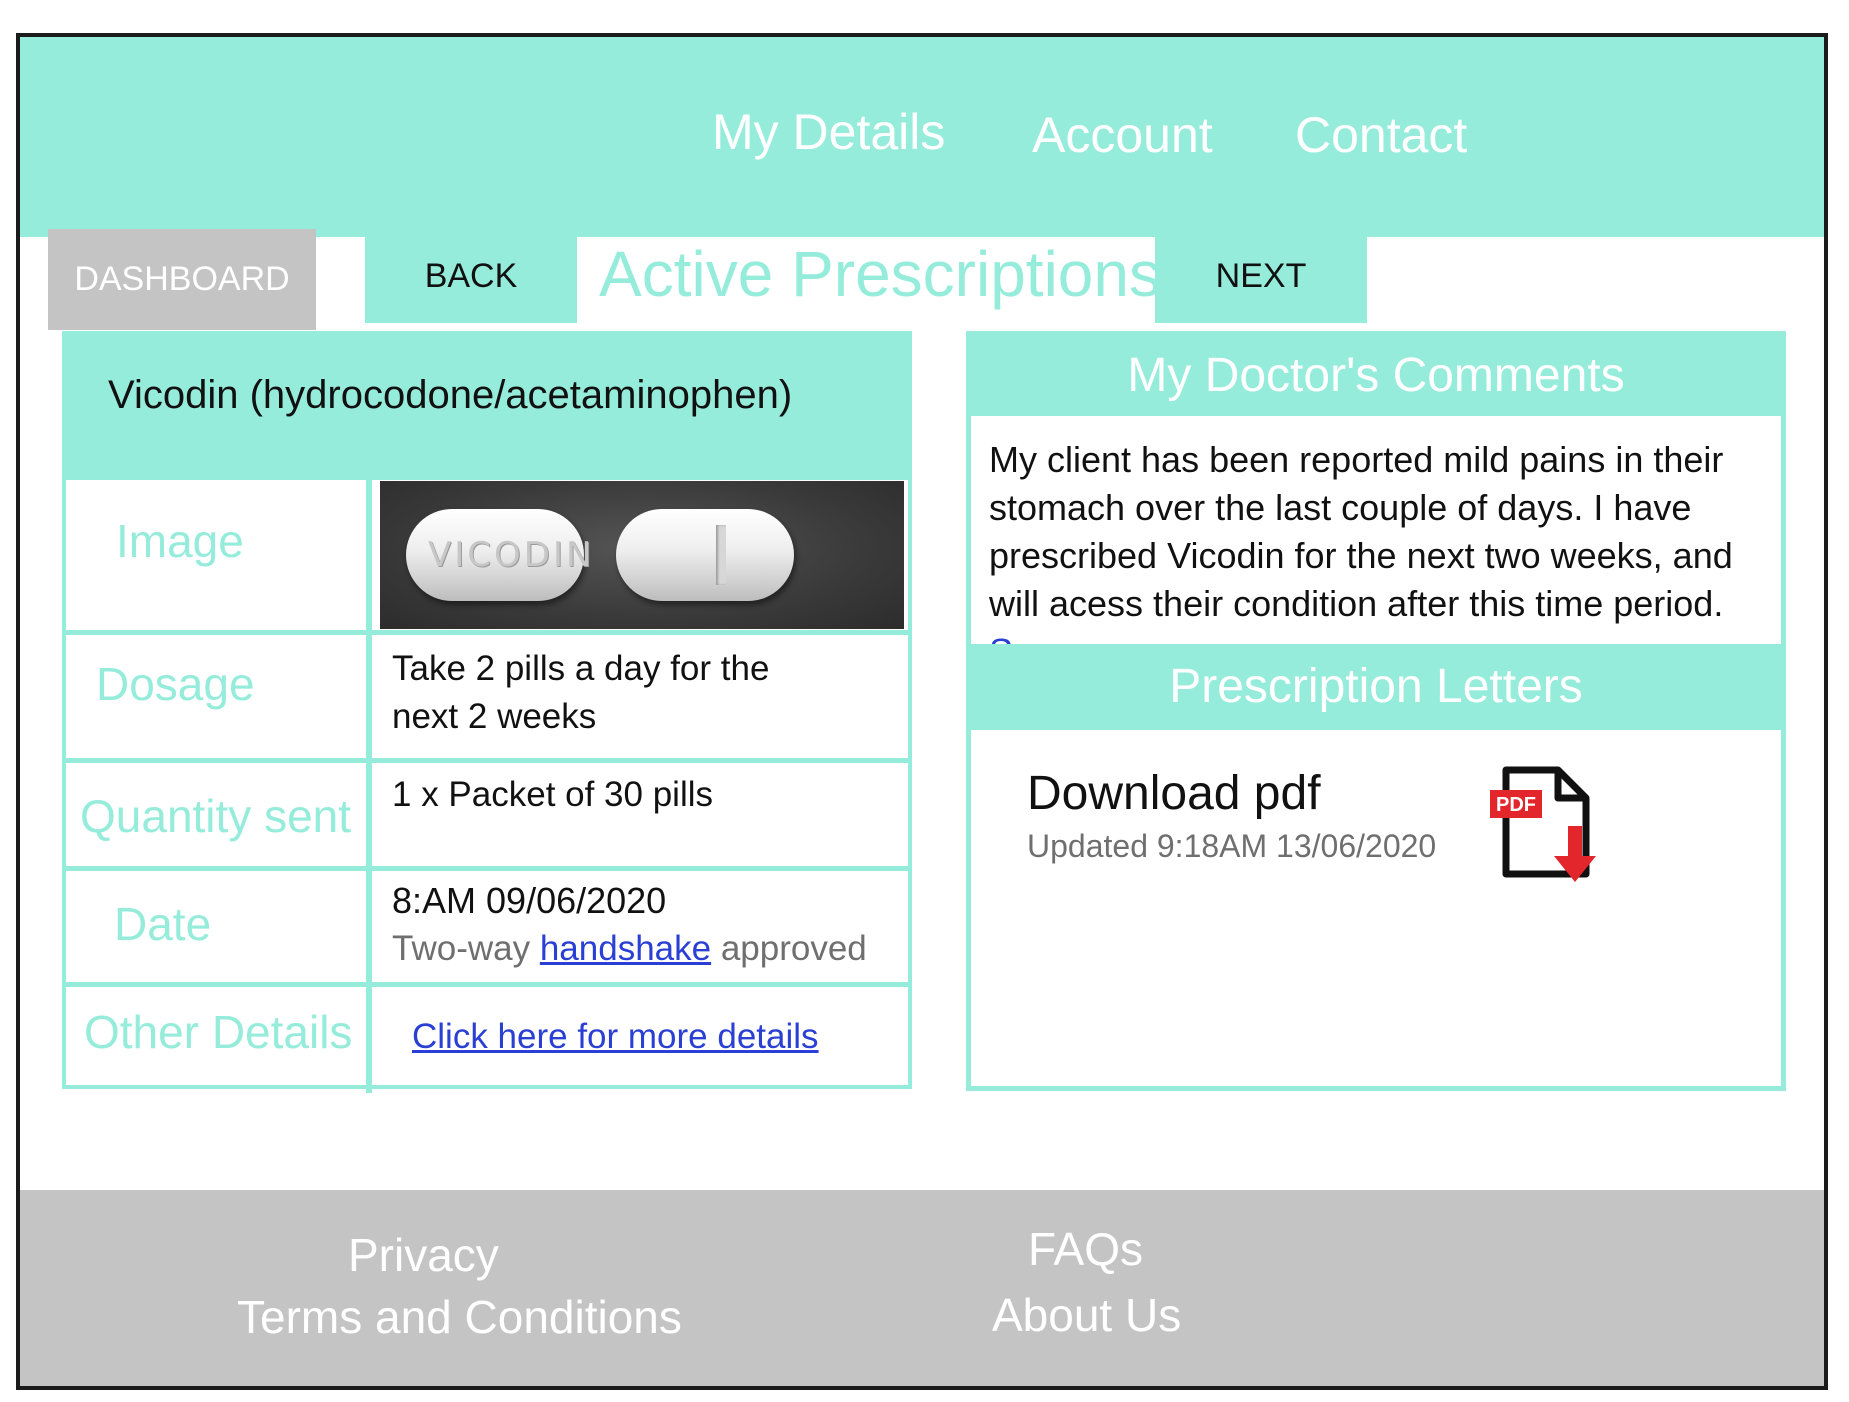 This screenshot has height=1402, width=1849. Describe the element at coordinates (1261, 276) in the screenshot. I see `next-button: NEXT` at that location.